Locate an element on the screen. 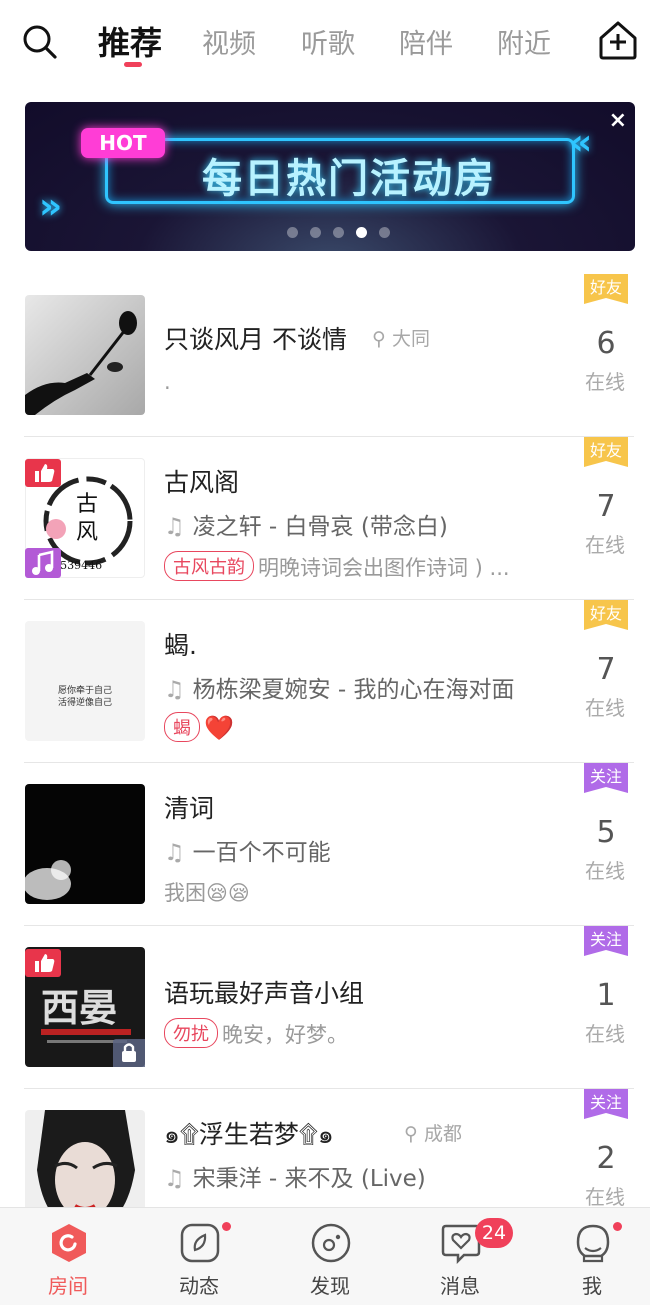 This screenshot has width=650, height=1306. room-song: ♫ 杨栋梁夏婉安 - 我的心在海对面 is located at coordinates (339, 687).